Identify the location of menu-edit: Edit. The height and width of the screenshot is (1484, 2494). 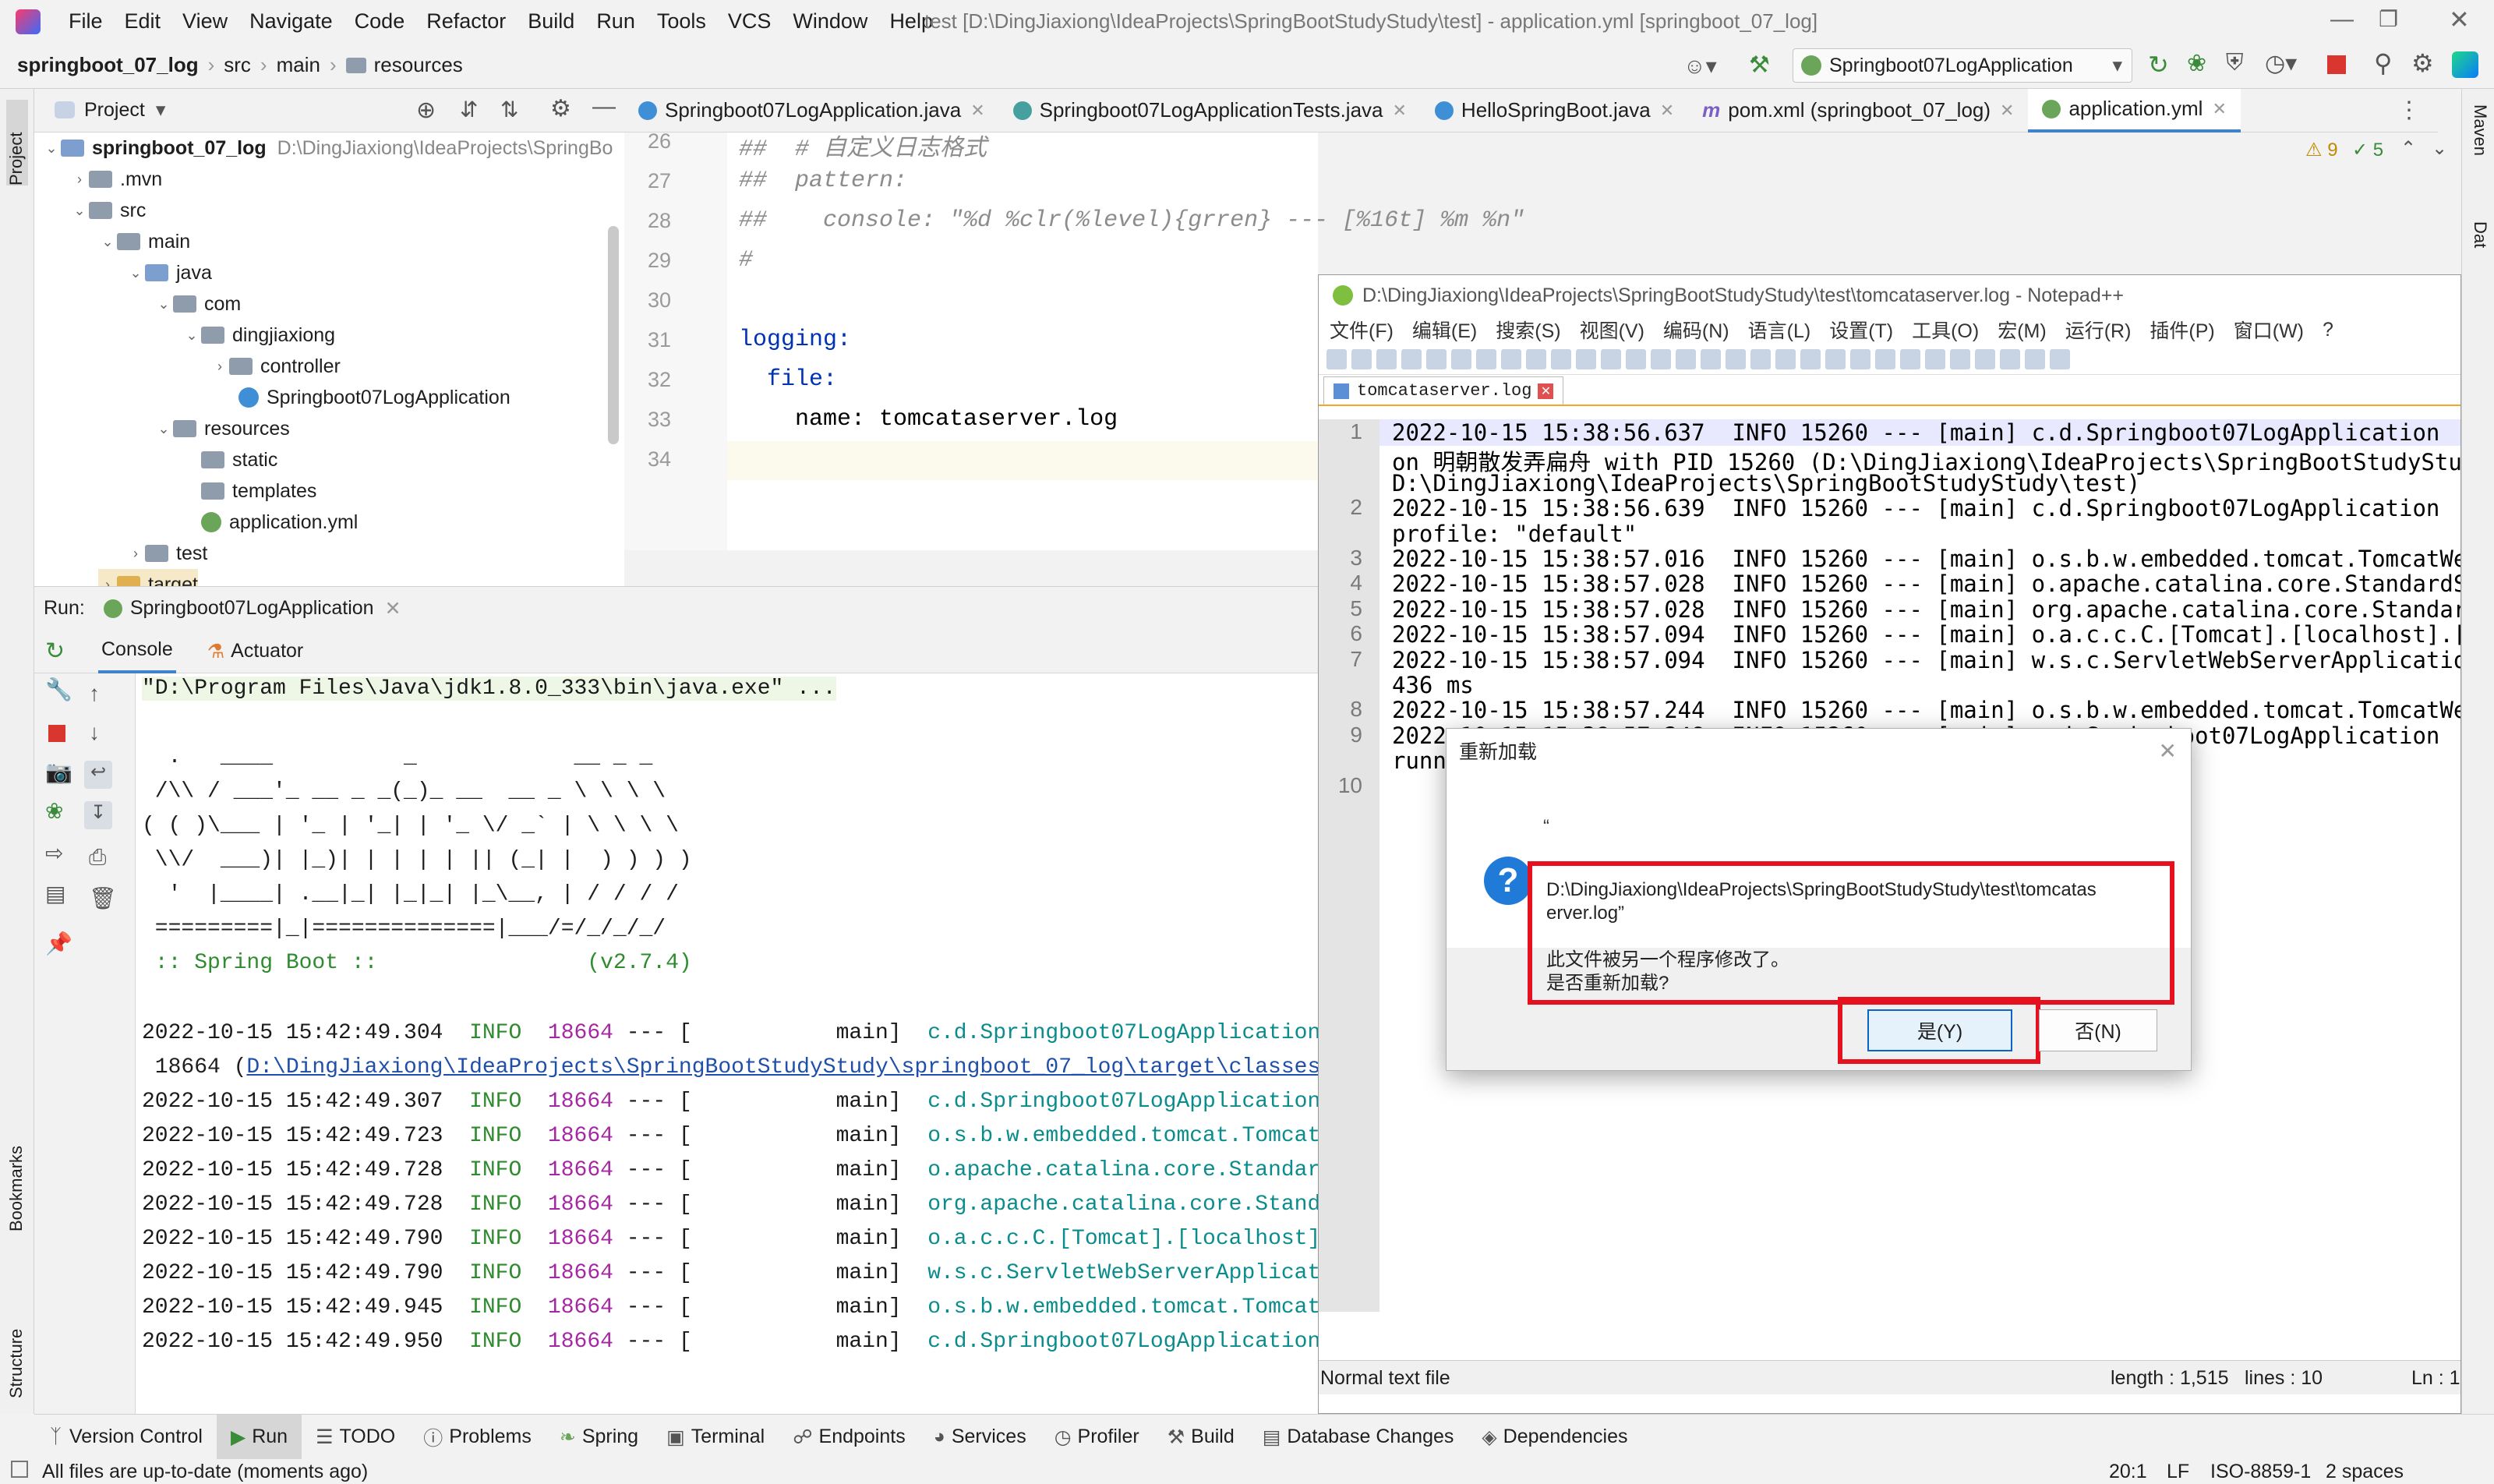
(143, 21).